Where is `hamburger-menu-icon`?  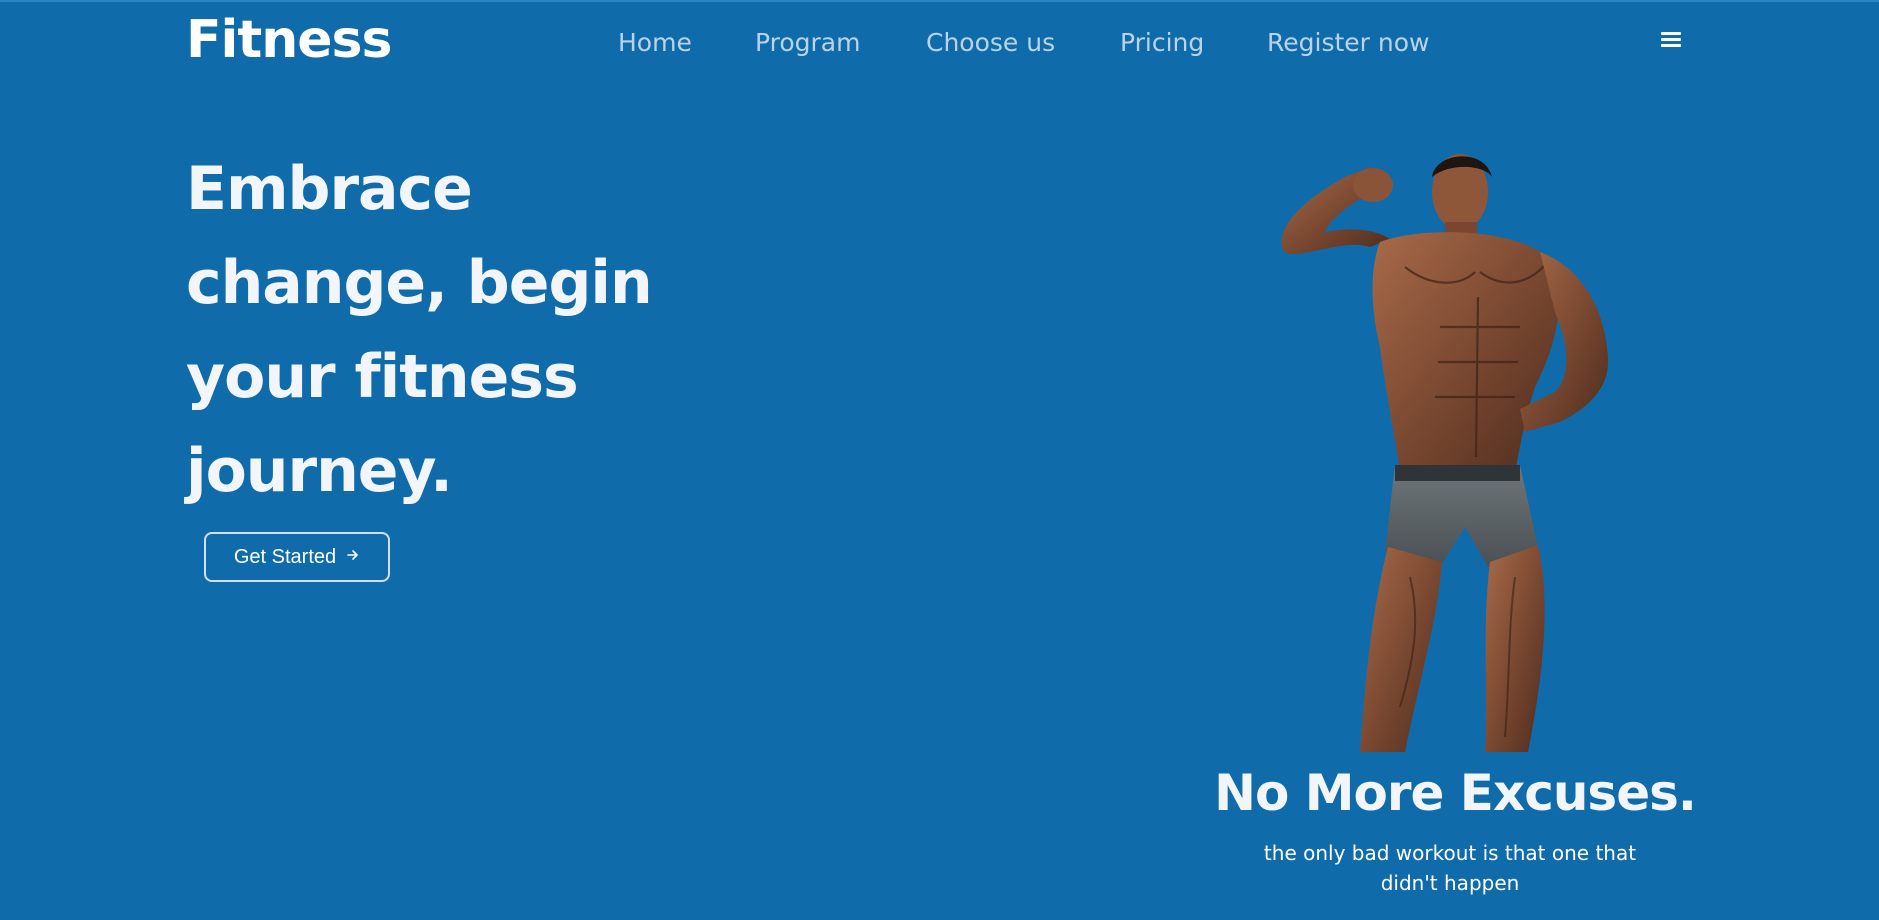
hamburger-menu-icon is located at coordinates (1671, 40).